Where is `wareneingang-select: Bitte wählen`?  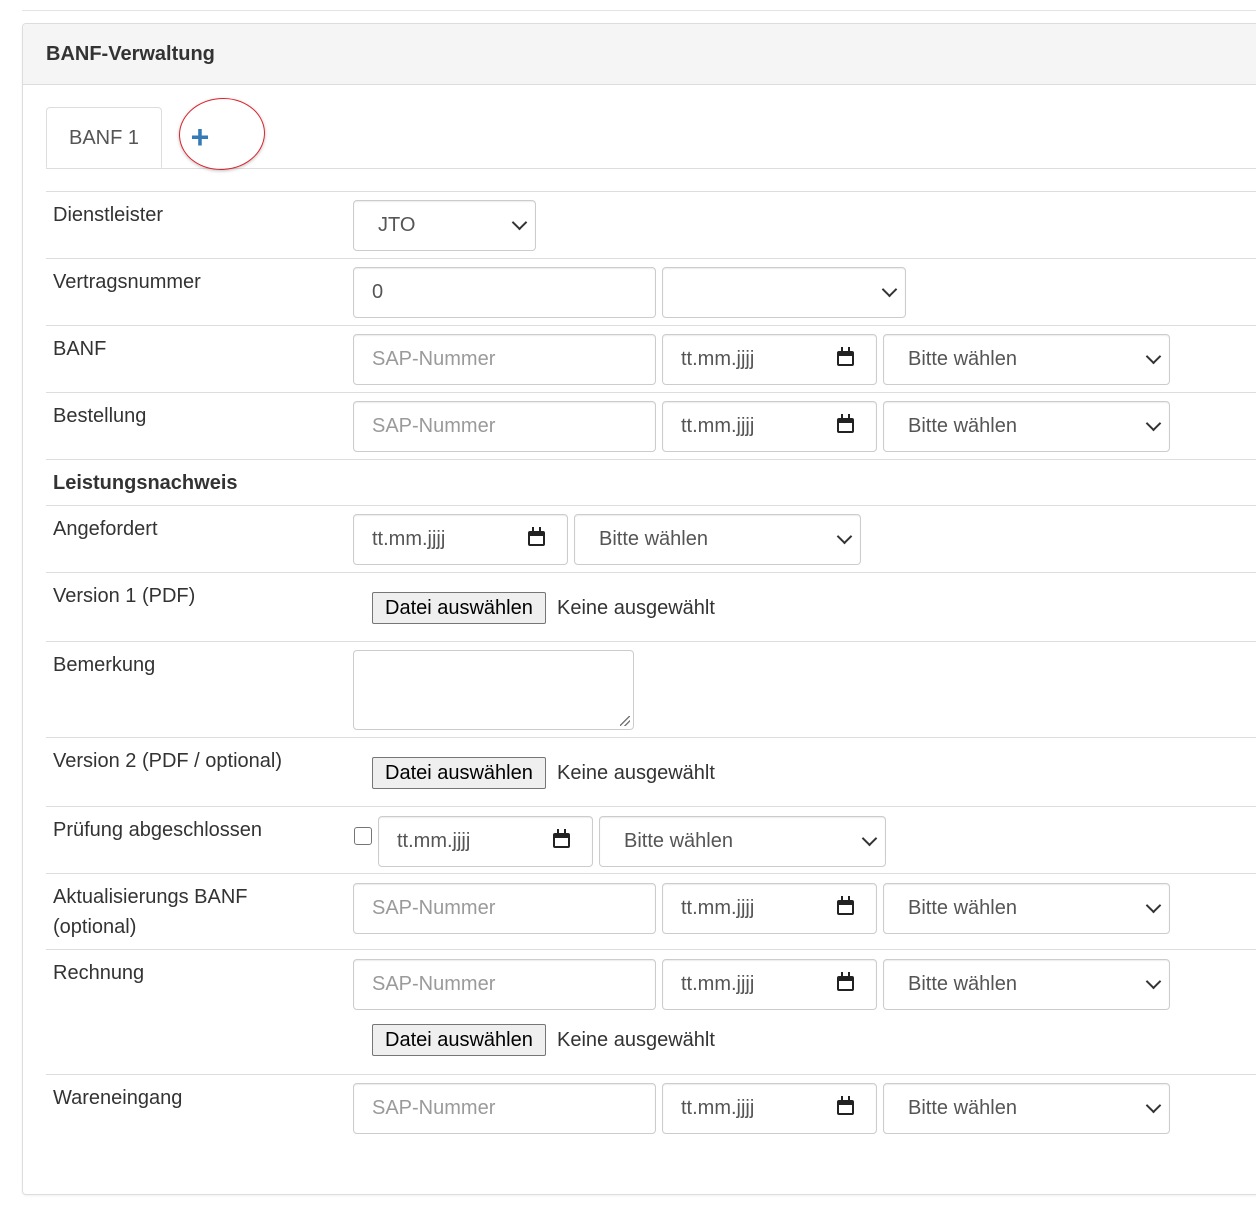 wareneingang-select: Bitte wählen is located at coordinates (1026, 1108).